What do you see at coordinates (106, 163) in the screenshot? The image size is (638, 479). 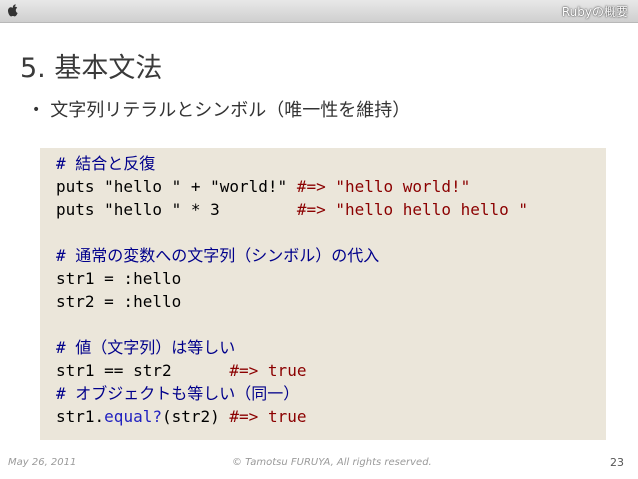 I see `code-comment: # 結合と反復` at bounding box center [106, 163].